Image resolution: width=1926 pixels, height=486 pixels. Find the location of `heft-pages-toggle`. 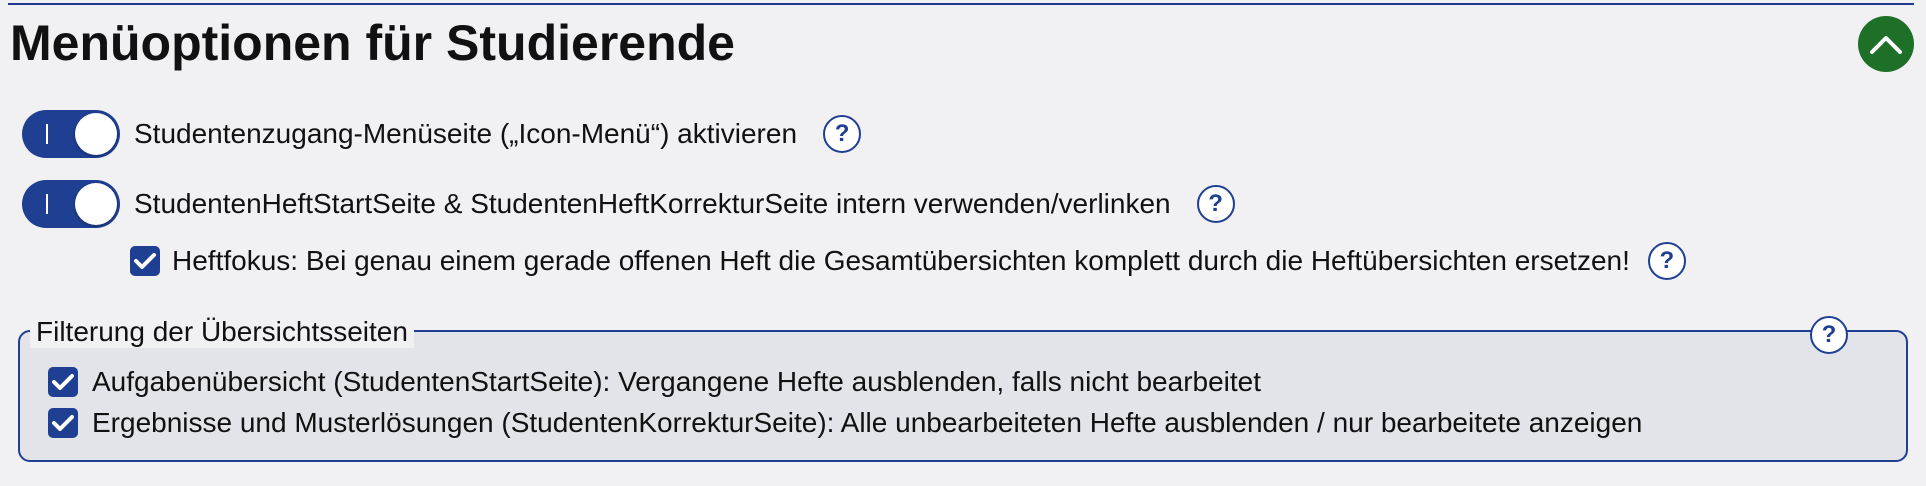

heft-pages-toggle is located at coordinates (71, 204).